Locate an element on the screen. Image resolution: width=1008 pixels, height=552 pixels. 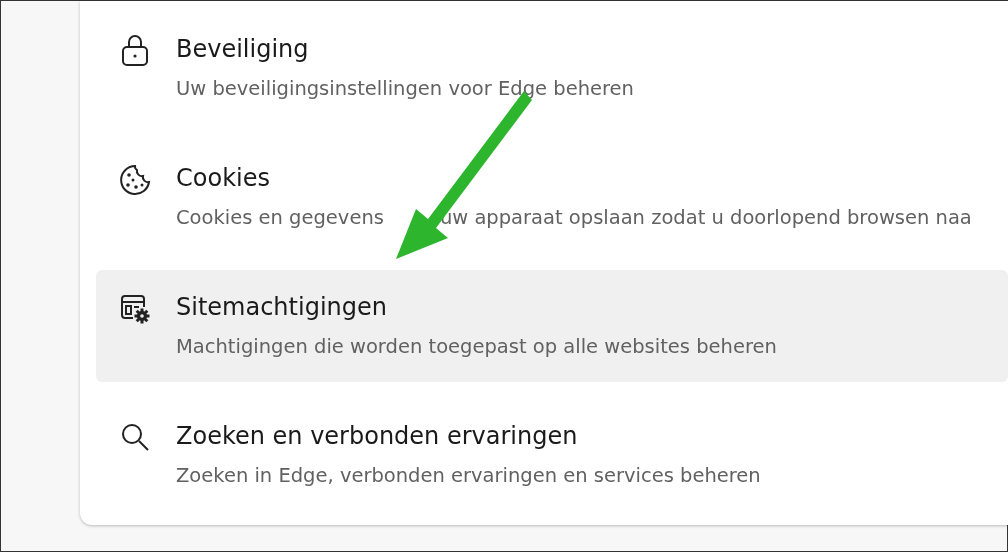
cookie-icon is located at coordinates (135, 180).